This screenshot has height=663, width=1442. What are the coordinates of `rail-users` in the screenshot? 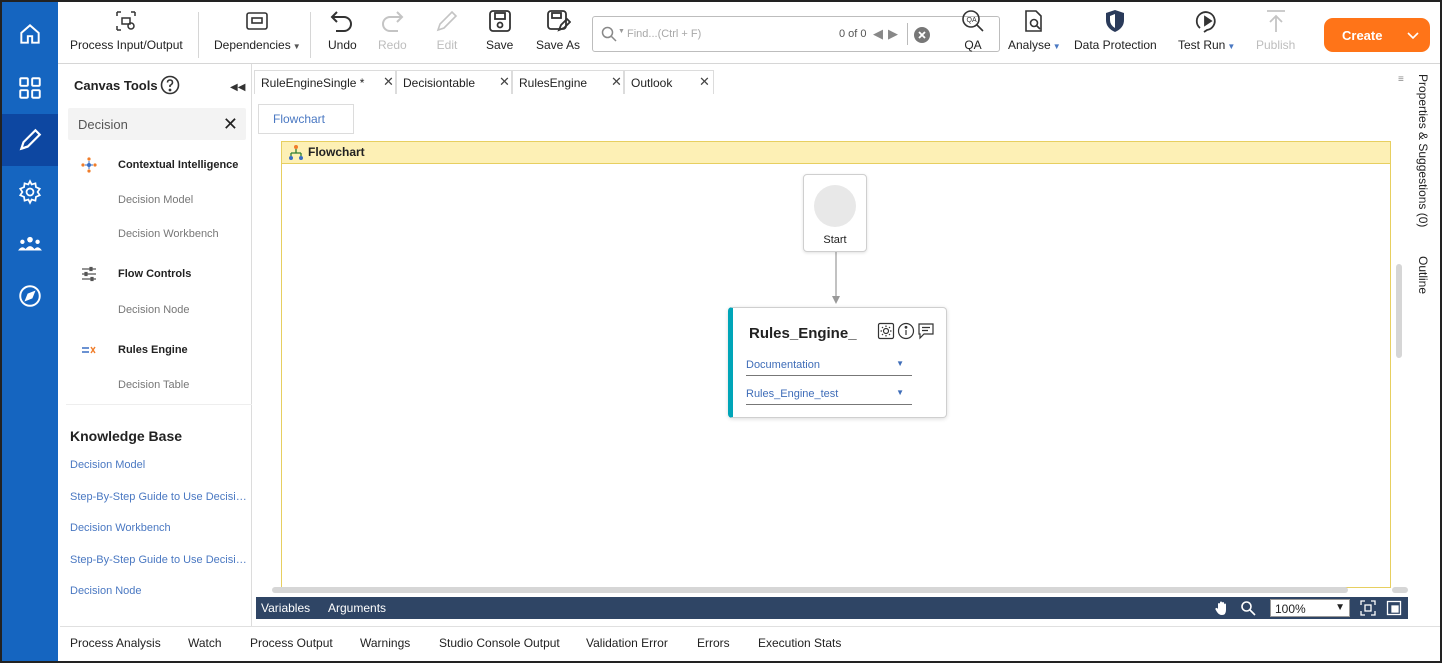 It's located at (30, 244).